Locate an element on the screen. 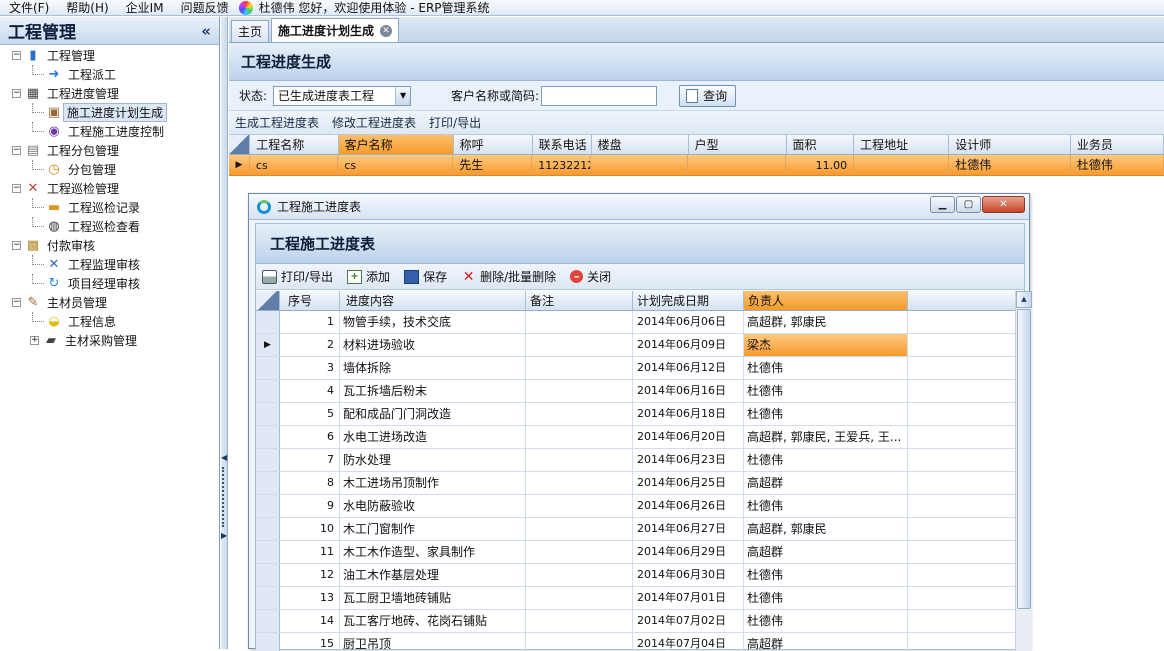  table-row: 5 配和成品门门洞改造 2014年06月18日 杜德伟 is located at coordinates (636, 414).